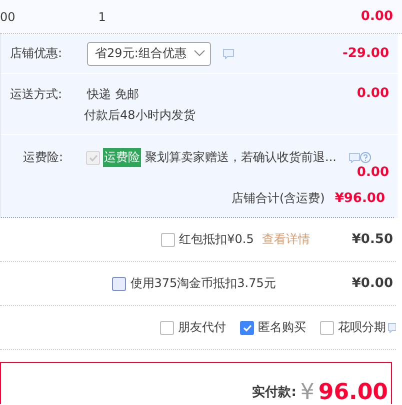 The height and width of the screenshot is (405, 402). I want to click on option-label: 匿名购买, so click(282, 327).